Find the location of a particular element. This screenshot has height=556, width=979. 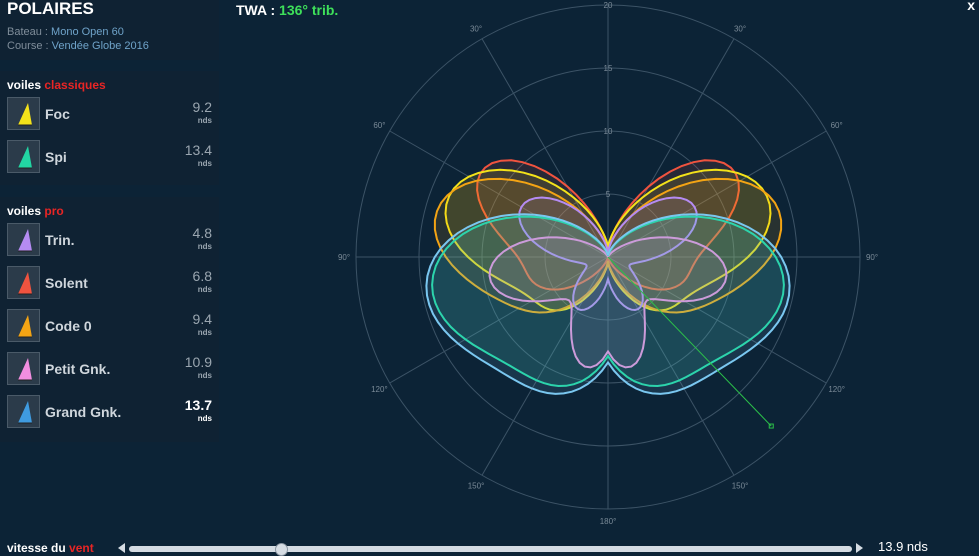

speed-label: 5 is located at coordinates (608, 194).